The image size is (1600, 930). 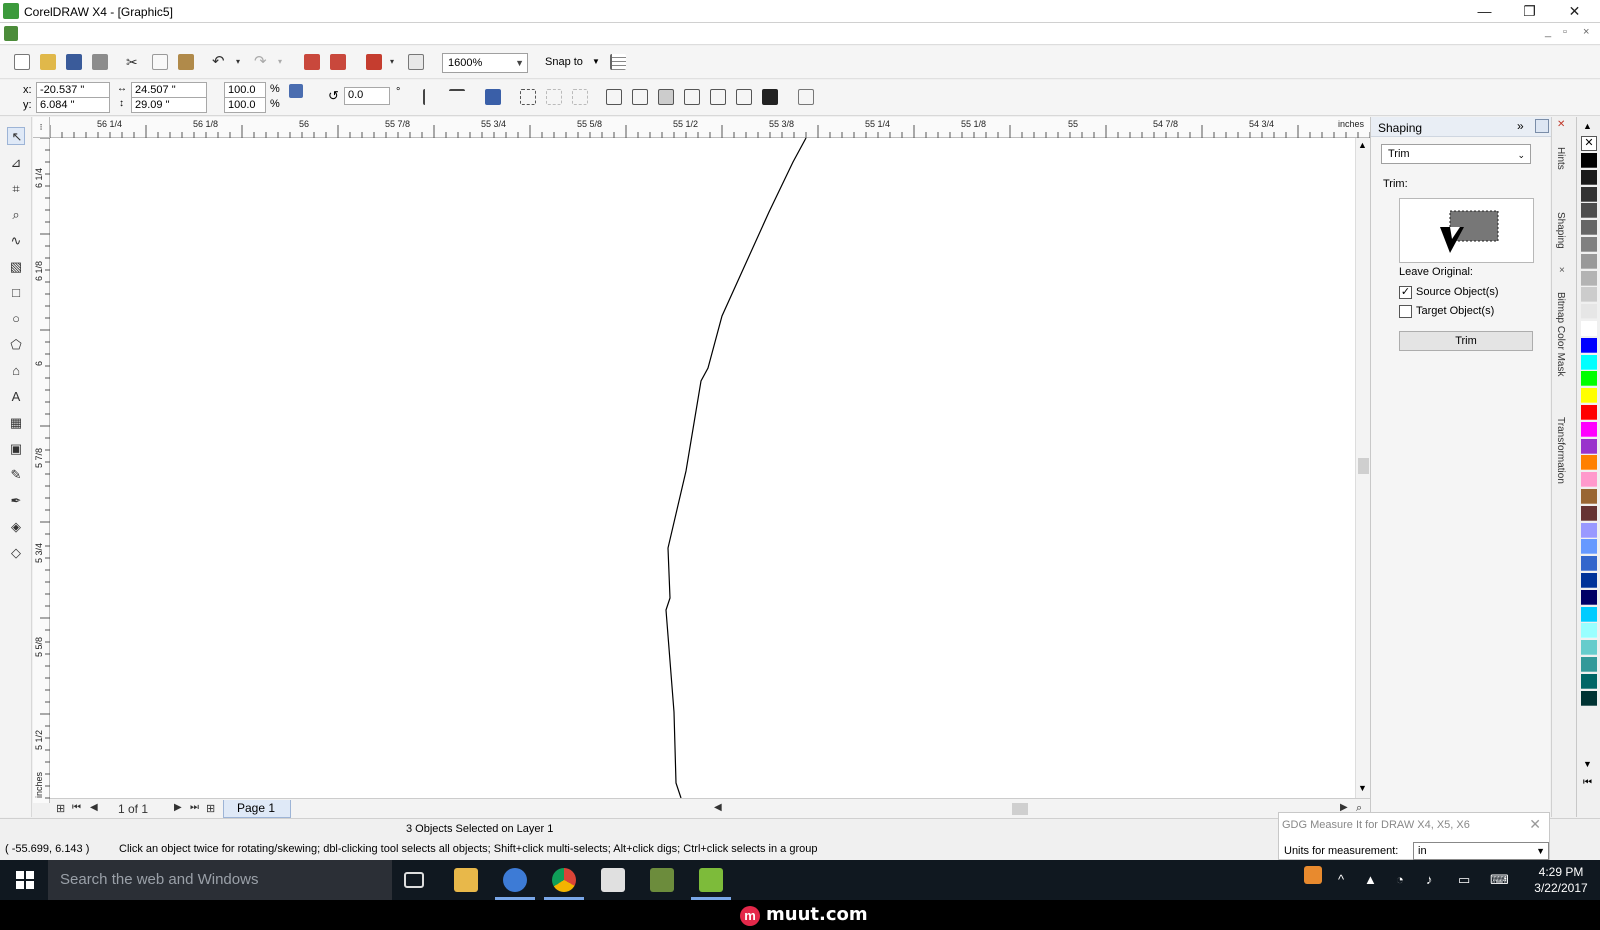 What do you see at coordinates (718, 97) in the screenshot?
I see `front-minus-back-icon` at bounding box center [718, 97].